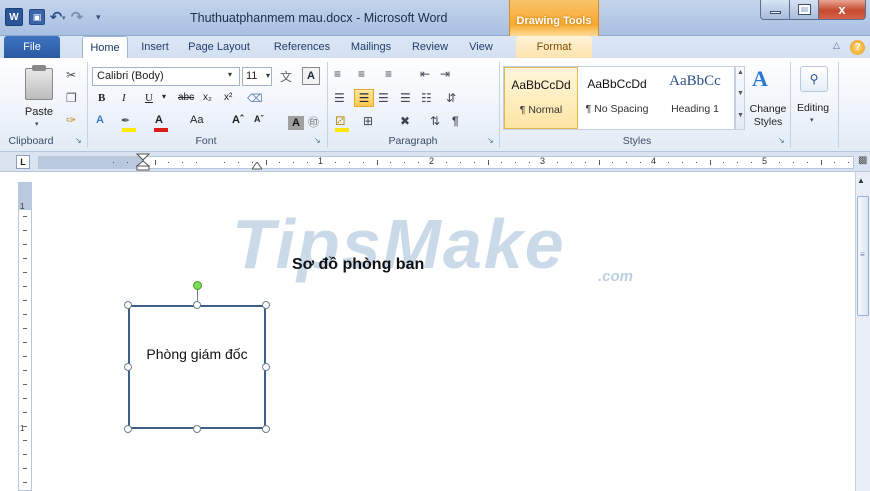 Image resolution: width=870 pixels, height=491 pixels. Describe the element at coordinates (266, 429) in the screenshot. I see `resize-handle-se` at that location.